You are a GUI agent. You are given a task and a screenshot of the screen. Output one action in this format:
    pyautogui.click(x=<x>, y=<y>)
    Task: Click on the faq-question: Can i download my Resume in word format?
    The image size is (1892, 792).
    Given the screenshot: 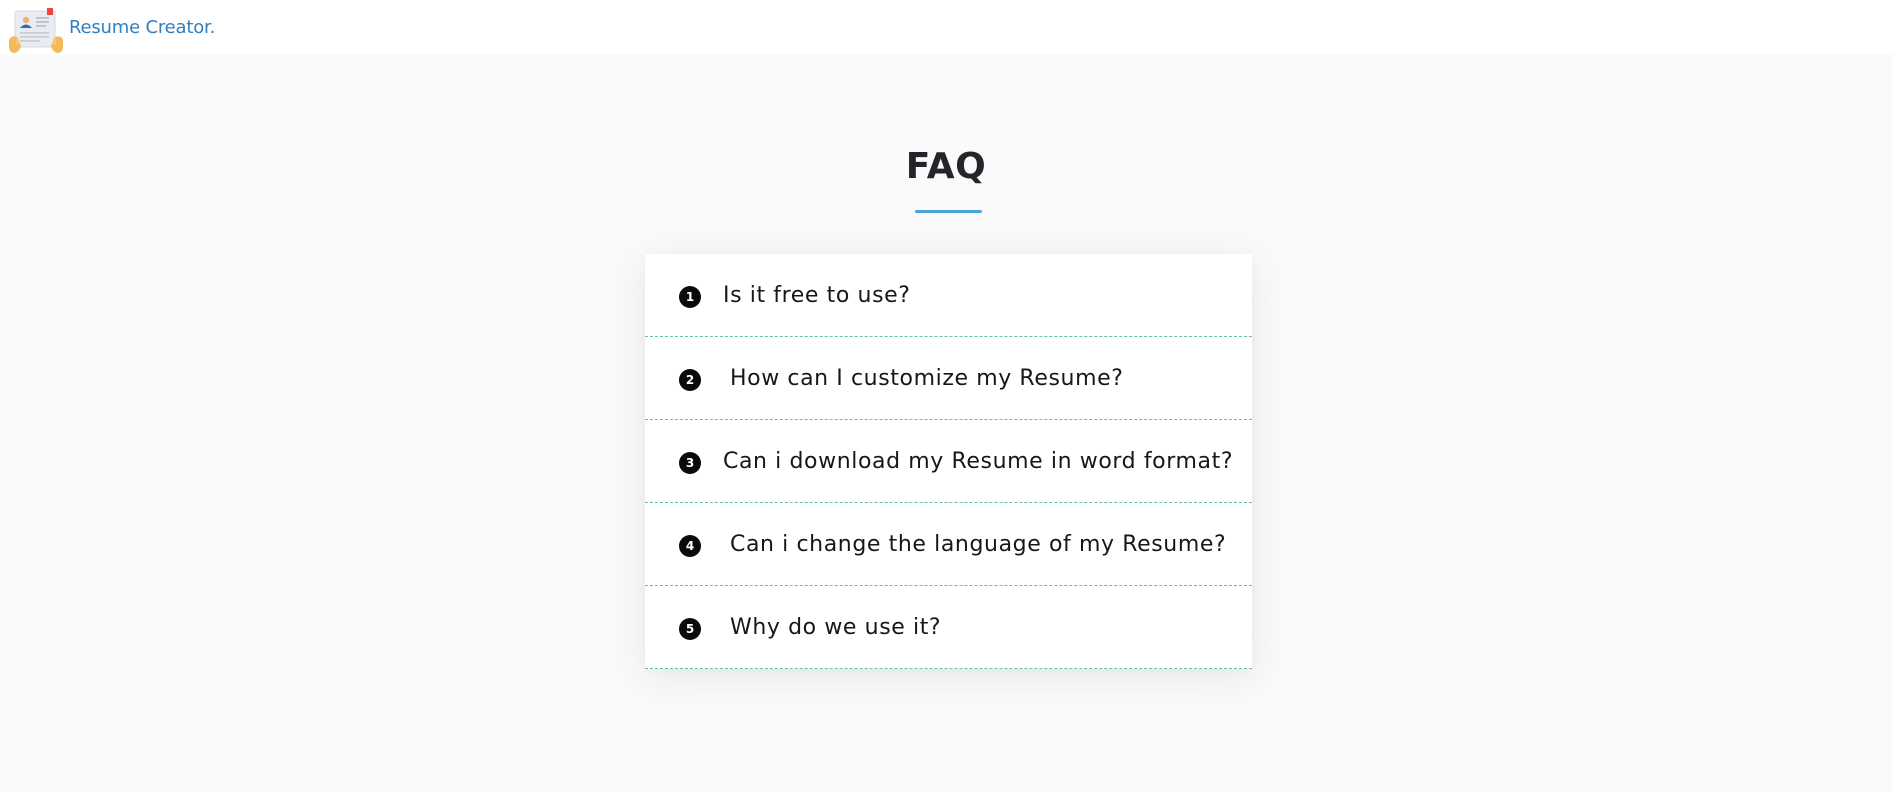 What is the action you would take?
    pyautogui.click(x=978, y=461)
    